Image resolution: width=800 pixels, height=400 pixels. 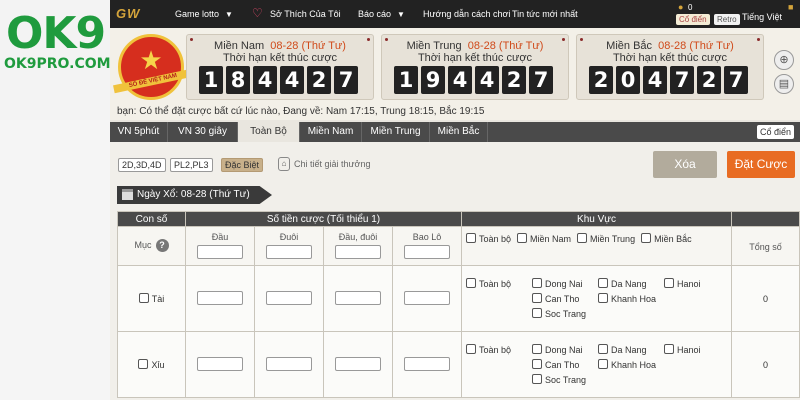 I want to click on tab-mien-bac: Miền Bắc, so click(x=459, y=132).